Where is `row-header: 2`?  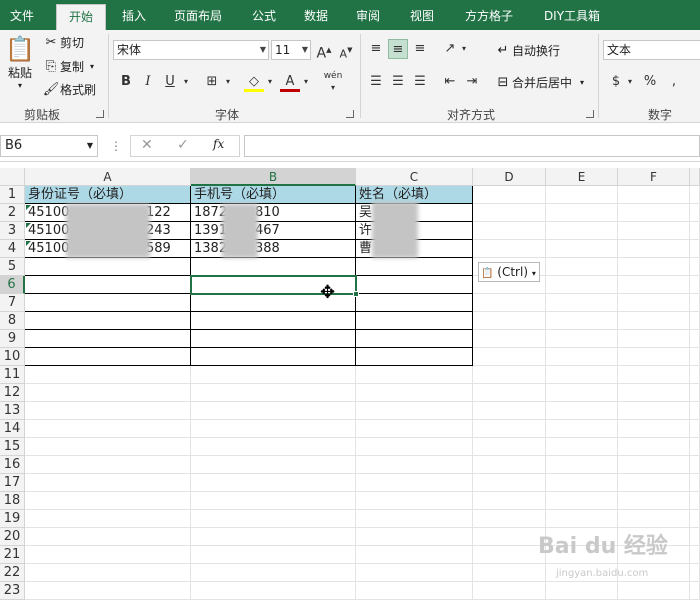 row-header: 2 is located at coordinates (12, 213).